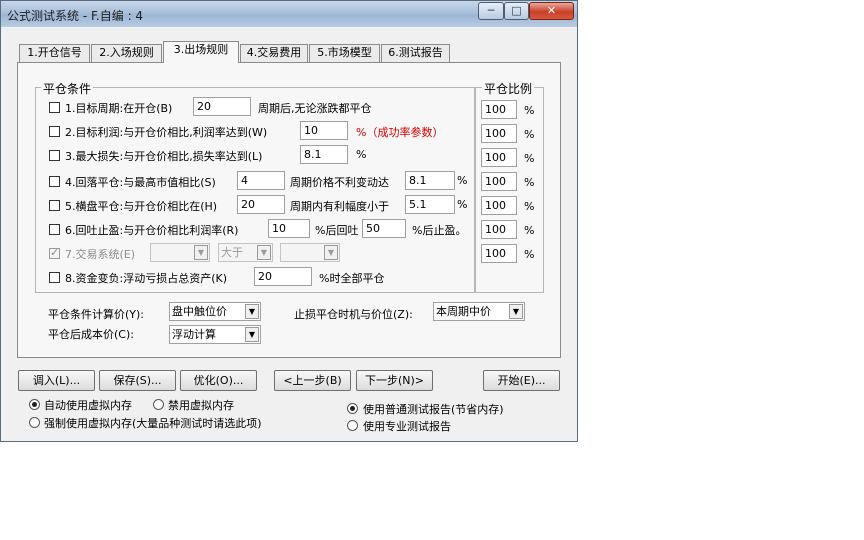 Image resolution: width=864 pixels, height=540 pixels. Describe the element at coordinates (289, 228) in the screenshot. I see `trailing-profit-rate-input: 10` at that location.